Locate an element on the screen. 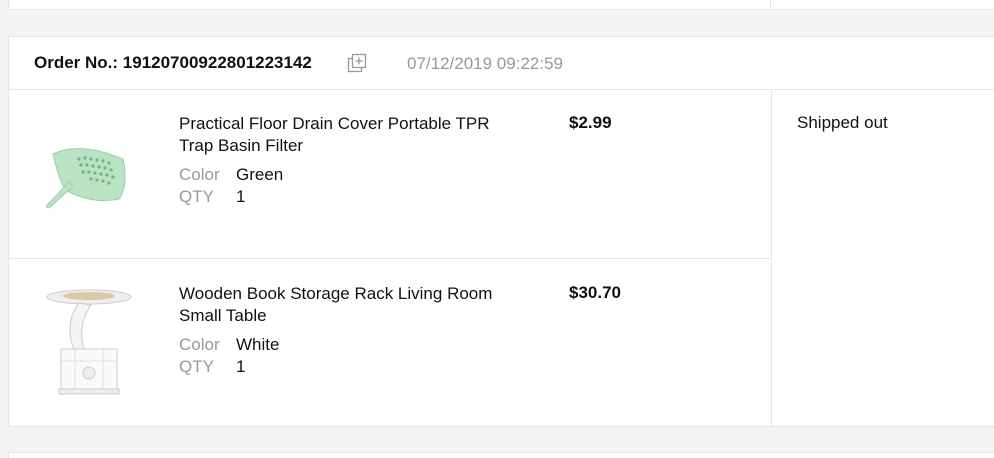 This screenshot has width=994, height=458. color-value: Green is located at coordinates (260, 174).